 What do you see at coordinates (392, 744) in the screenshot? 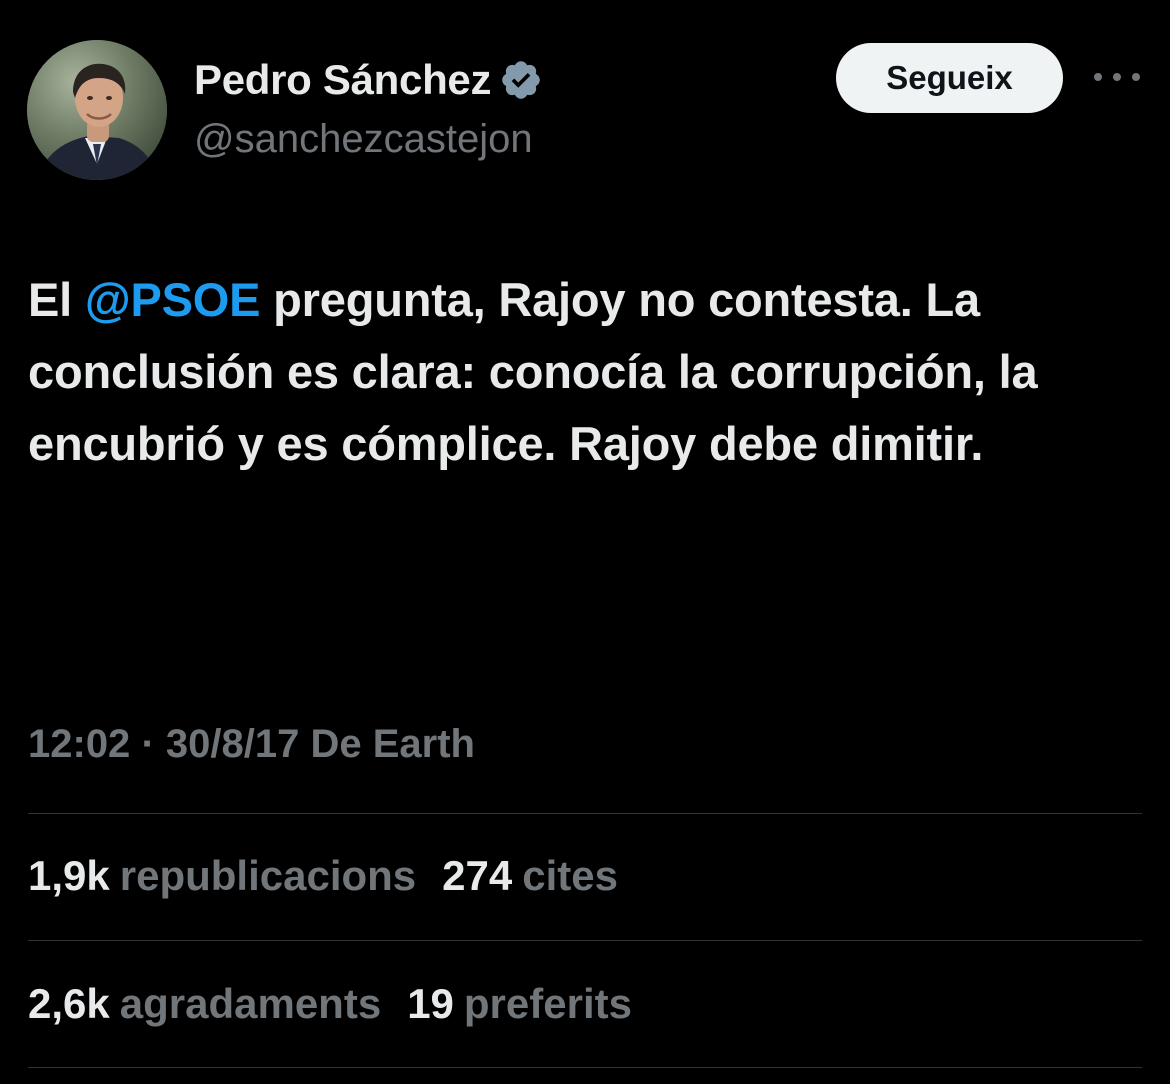
I see `tweet-source: De Earth` at bounding box center [392, 744].